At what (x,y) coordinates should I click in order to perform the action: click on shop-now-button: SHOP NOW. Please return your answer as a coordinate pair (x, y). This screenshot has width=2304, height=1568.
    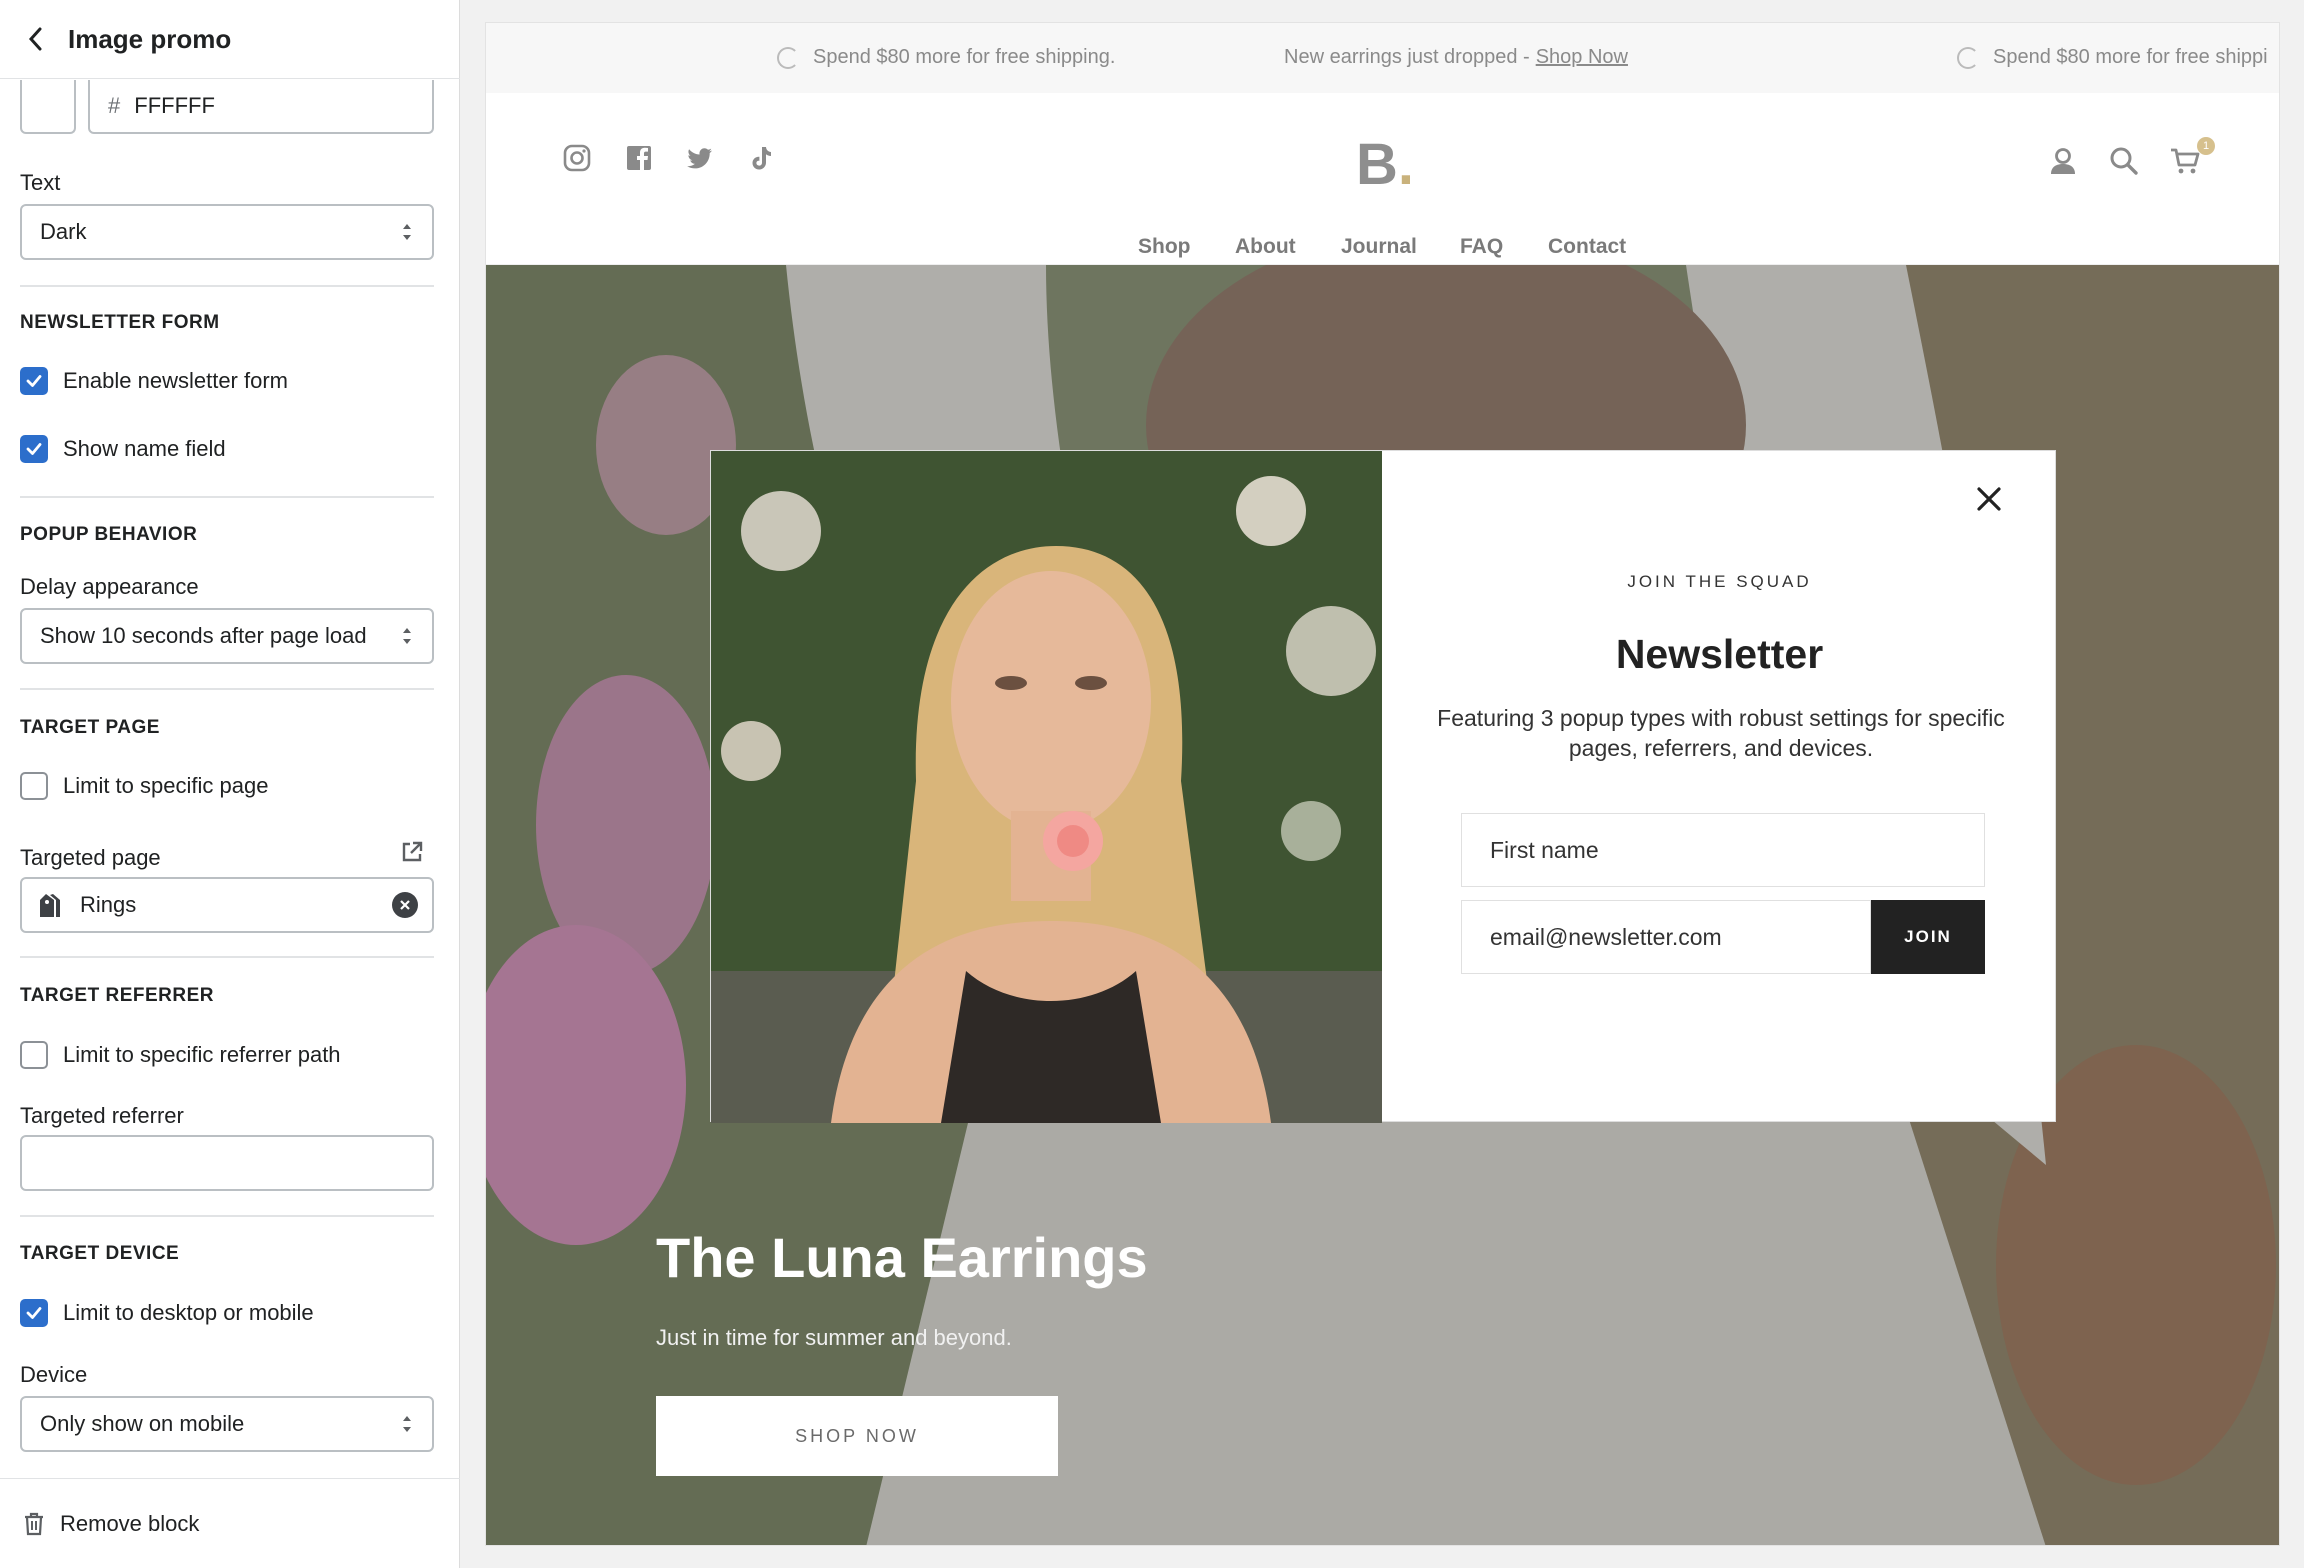
    Looking at the image, I should click on (857, 1436).